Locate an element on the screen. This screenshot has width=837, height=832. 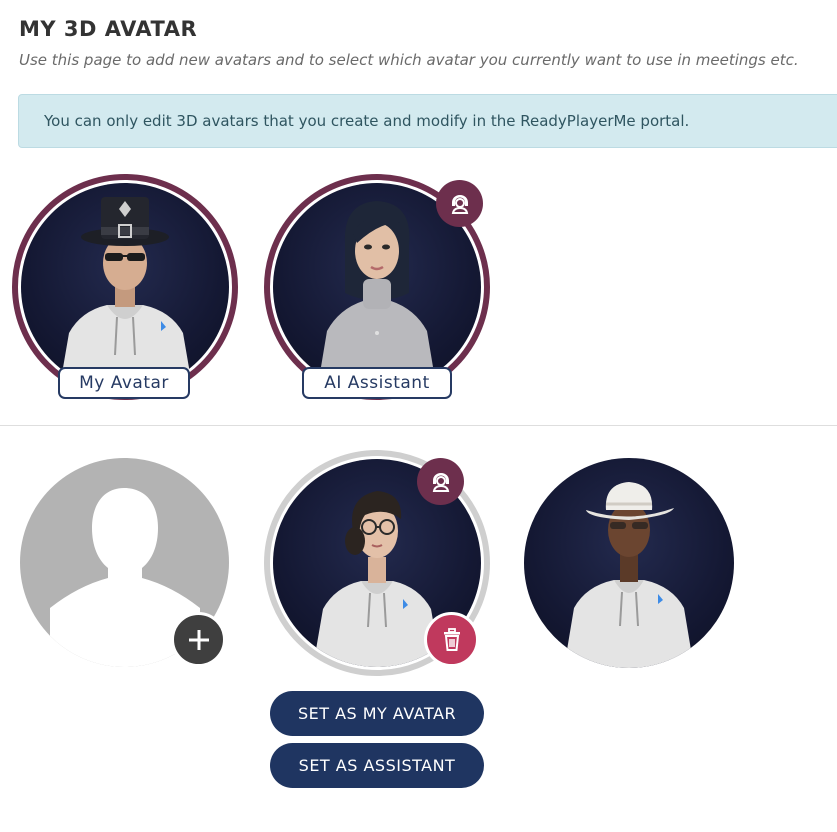
set-as-assistant-button: SET AS ASSISTANT is located at coordinates (377, 765).